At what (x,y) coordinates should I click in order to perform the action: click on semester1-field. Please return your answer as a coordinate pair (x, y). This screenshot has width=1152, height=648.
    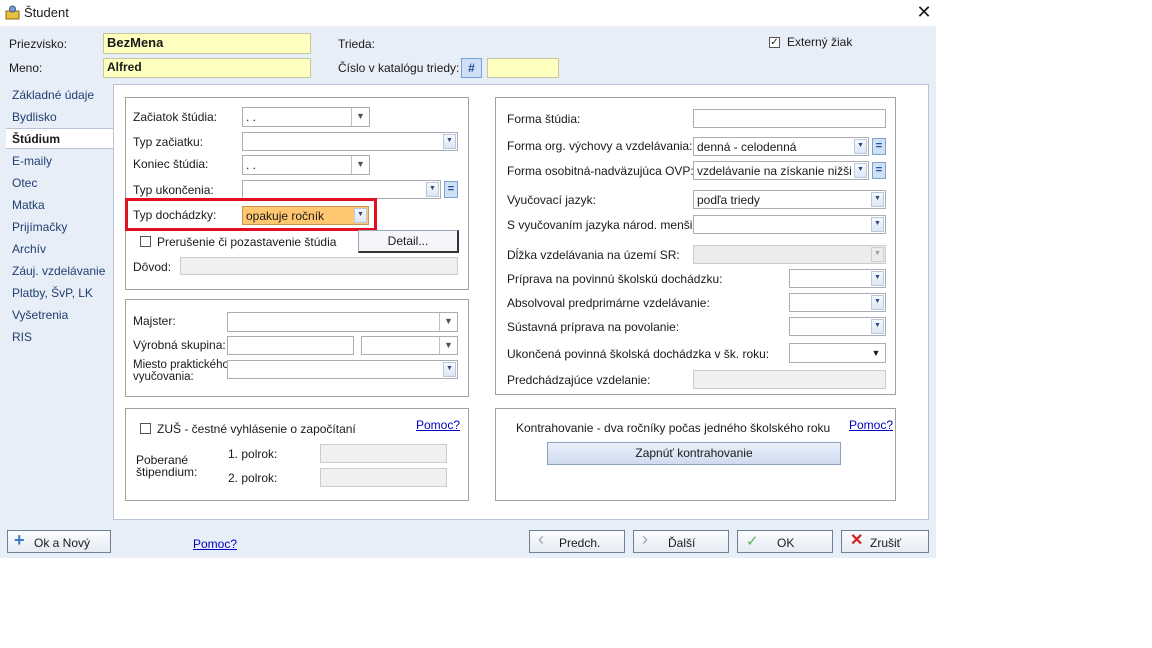
    Looking at the image, I should click on (383, 453).